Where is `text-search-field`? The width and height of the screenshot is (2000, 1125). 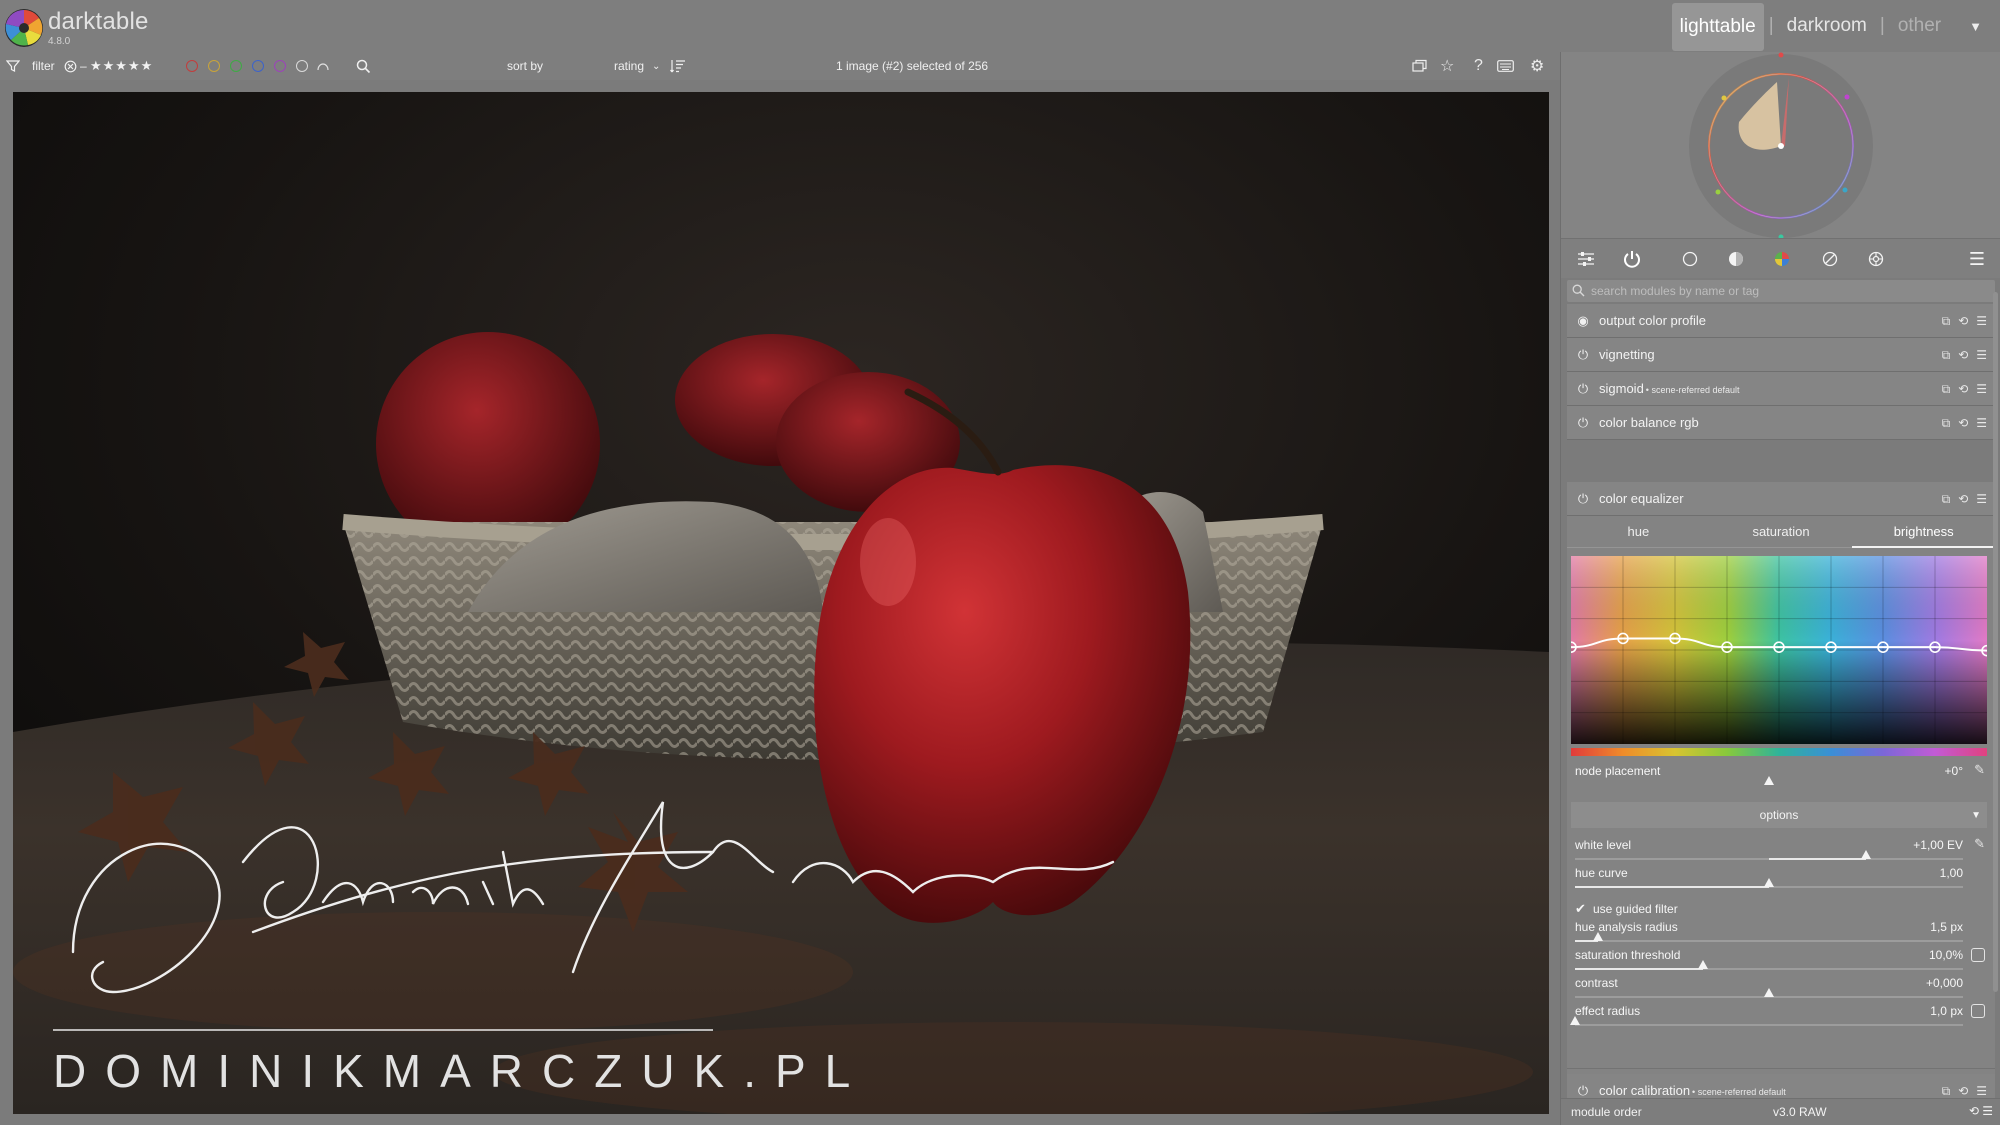
text-search-field is located at coordinates (441, 66).